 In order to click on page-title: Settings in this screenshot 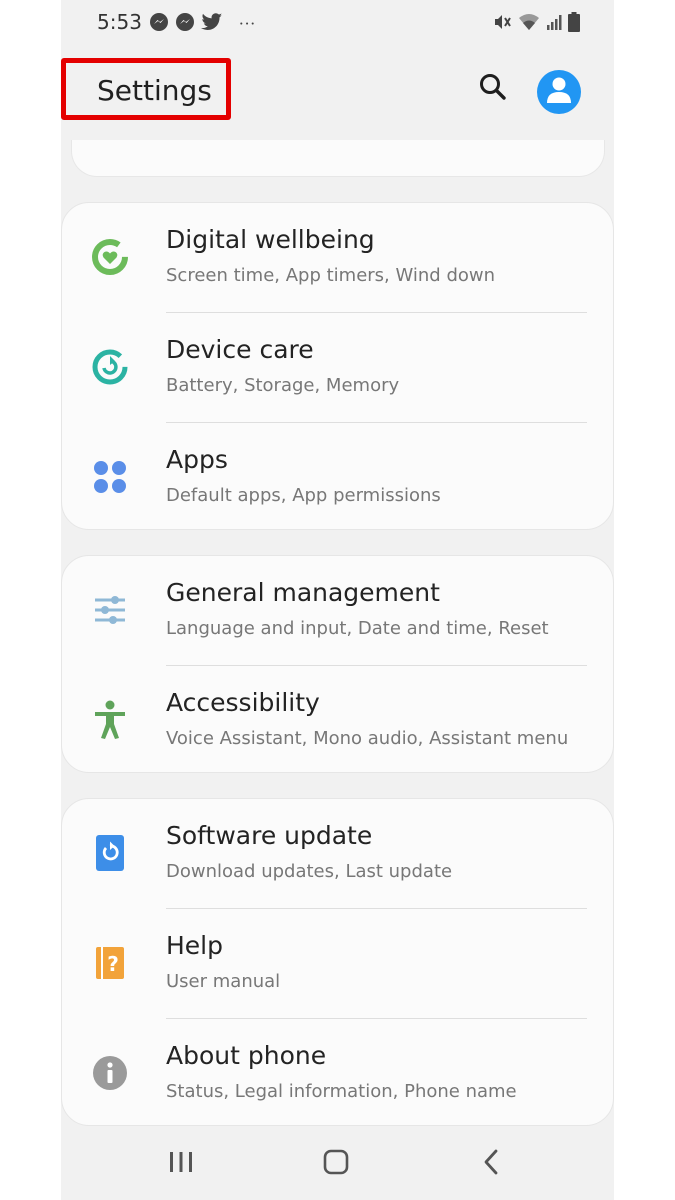, I will do `click(154, 90)`.